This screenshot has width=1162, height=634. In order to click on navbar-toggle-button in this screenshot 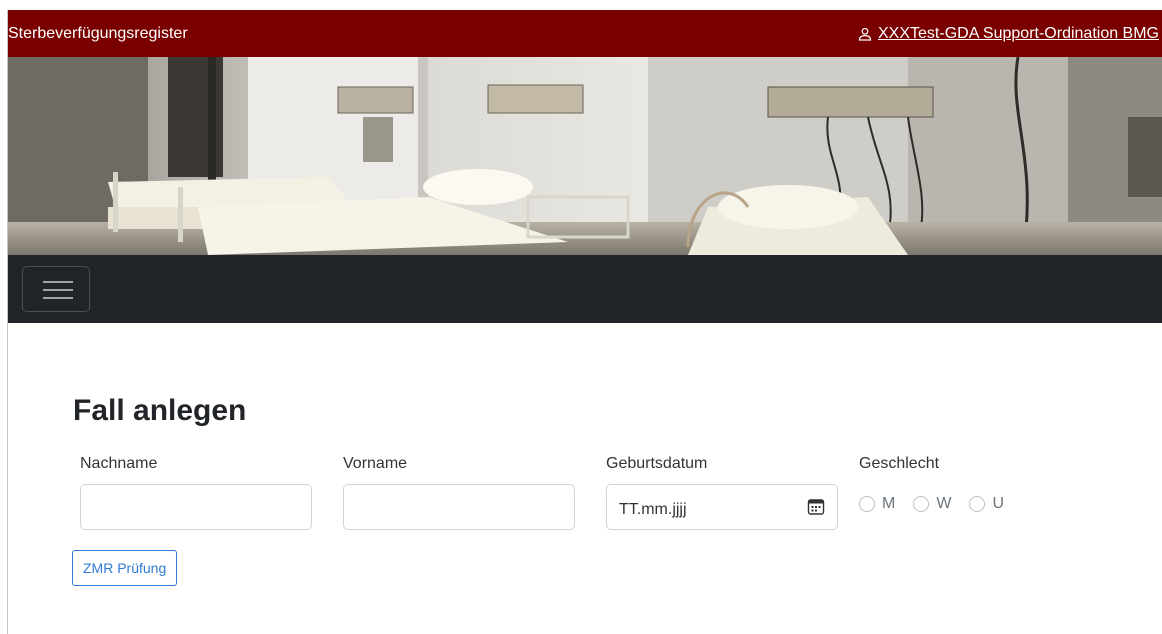, I will do `click(56, 289)`.